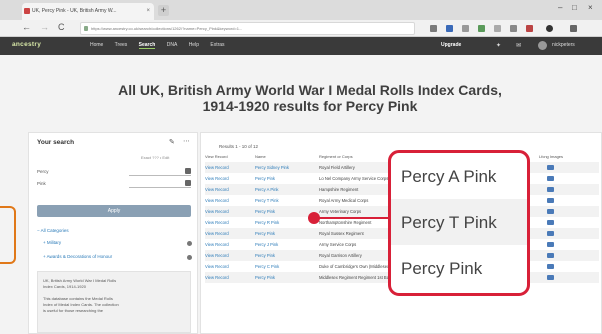  Describe the element at coordinates (451, 45) in the screenshot. I see `upgrade-link: Upgrade` at that location.